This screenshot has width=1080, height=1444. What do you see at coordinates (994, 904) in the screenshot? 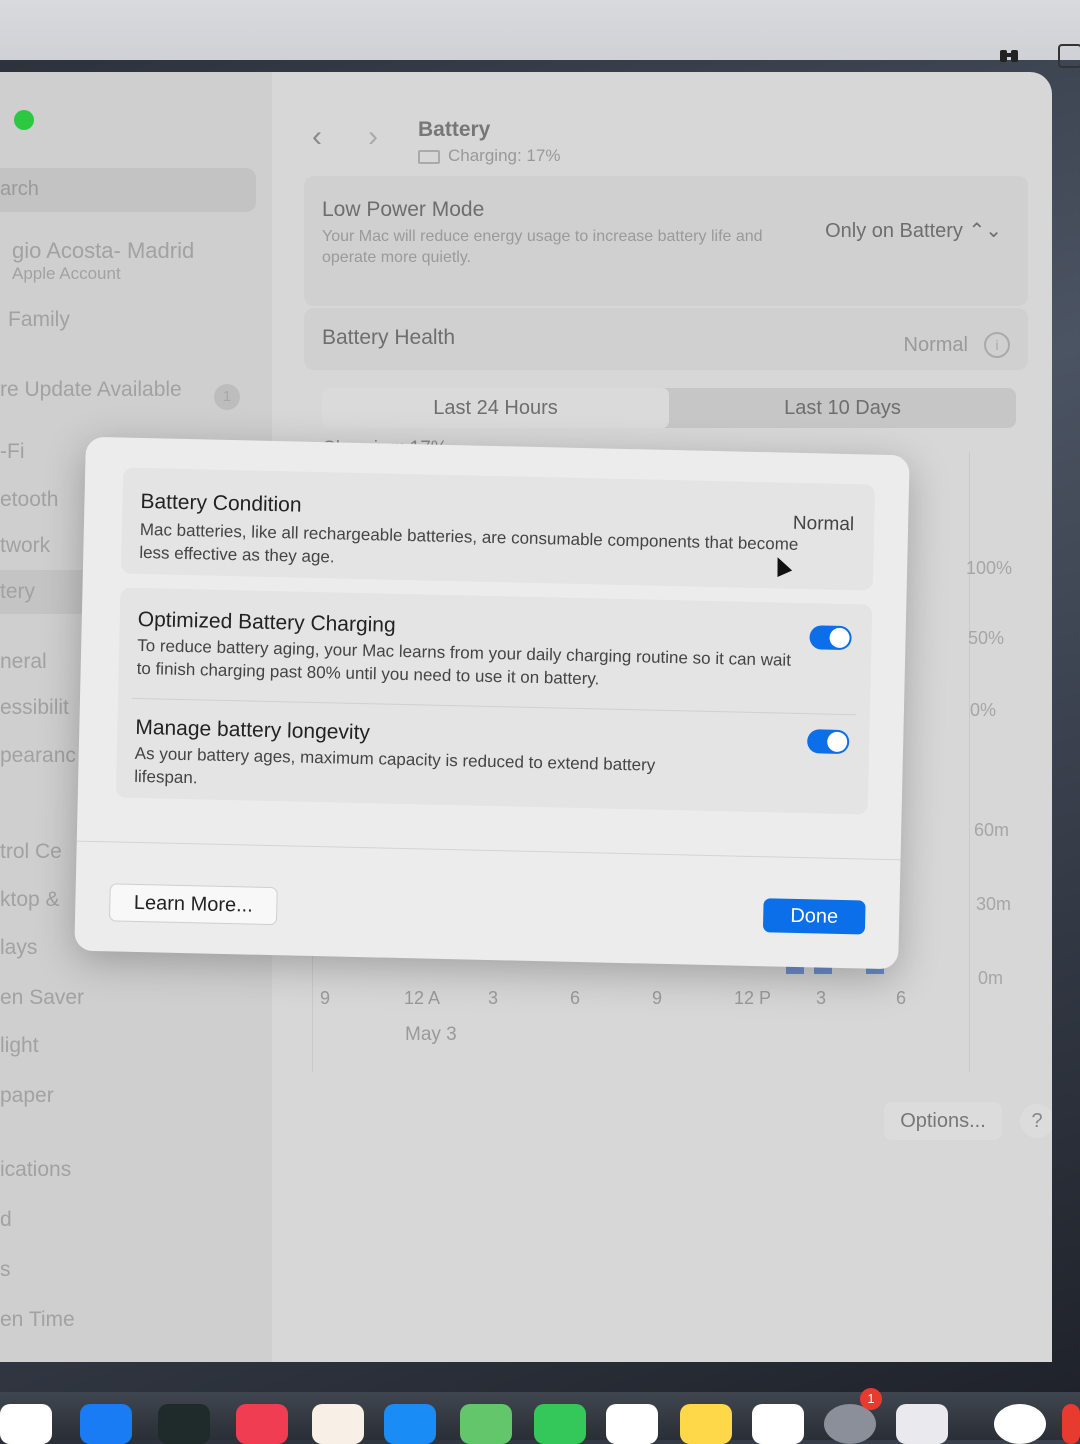
I see `y-tick-label: 30m` at bounding box center [994, 904].